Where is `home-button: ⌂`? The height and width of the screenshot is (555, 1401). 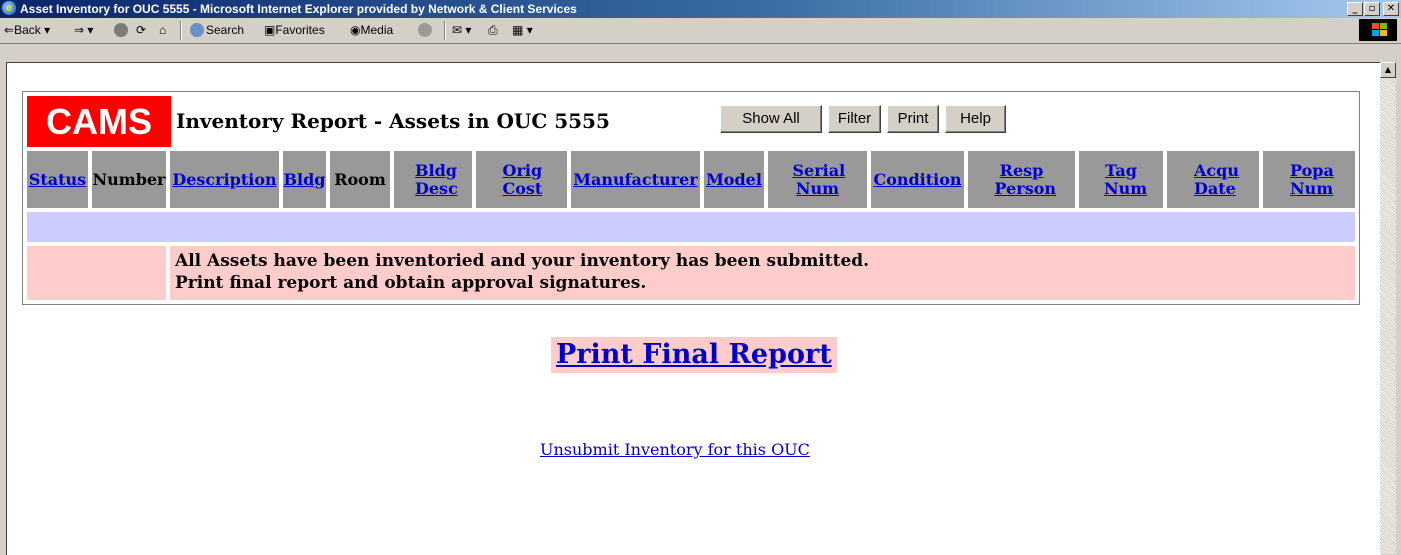 home-button: ⌂ is located at coordinates (162, 30).